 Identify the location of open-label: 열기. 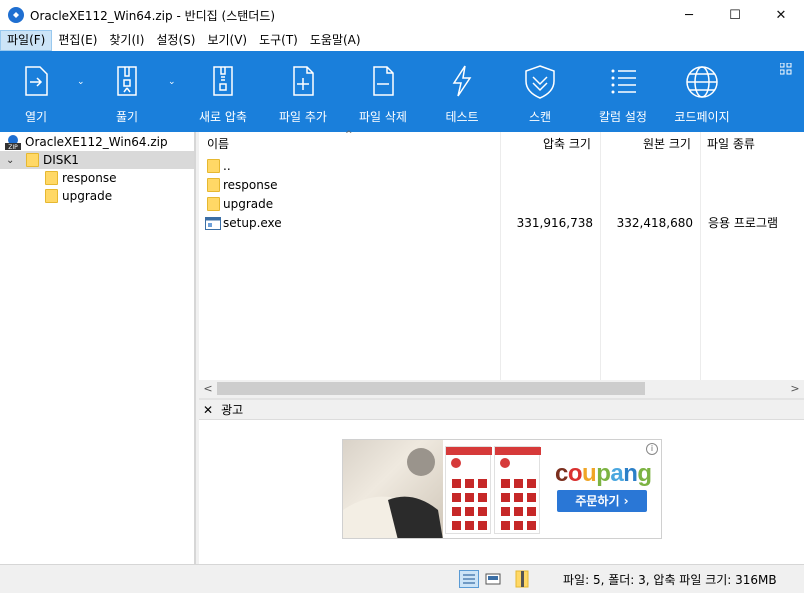
(36, 117).